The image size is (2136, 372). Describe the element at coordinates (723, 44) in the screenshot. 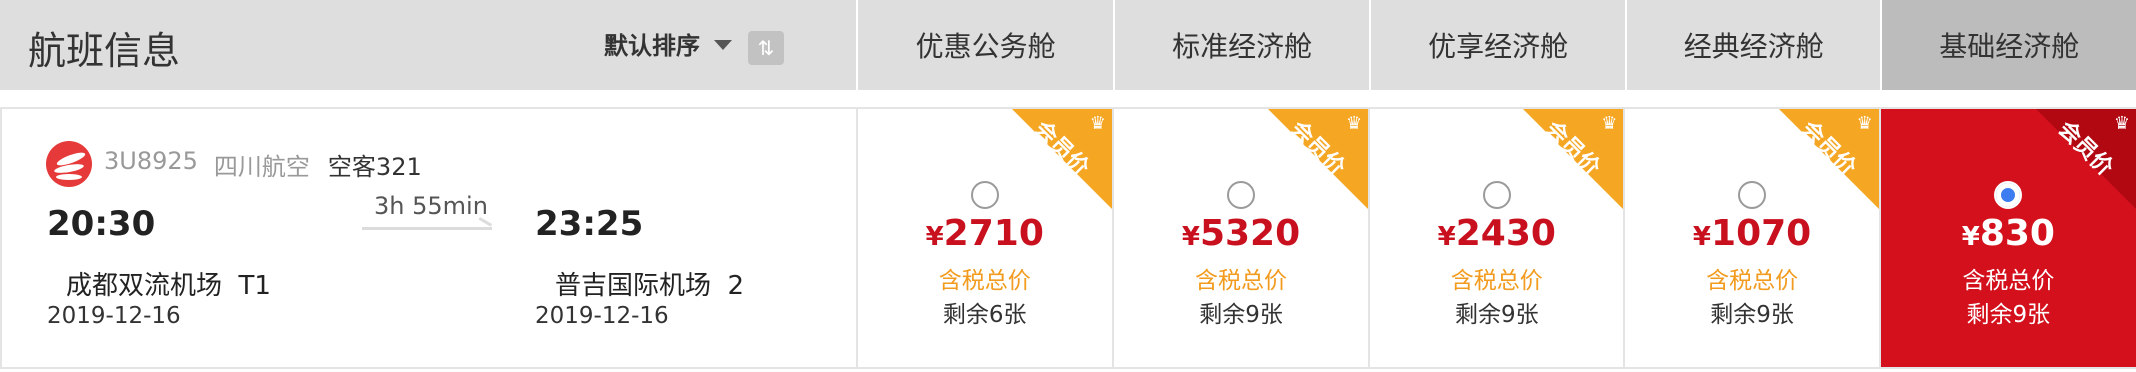

I see `caret-down-icon` at that location.